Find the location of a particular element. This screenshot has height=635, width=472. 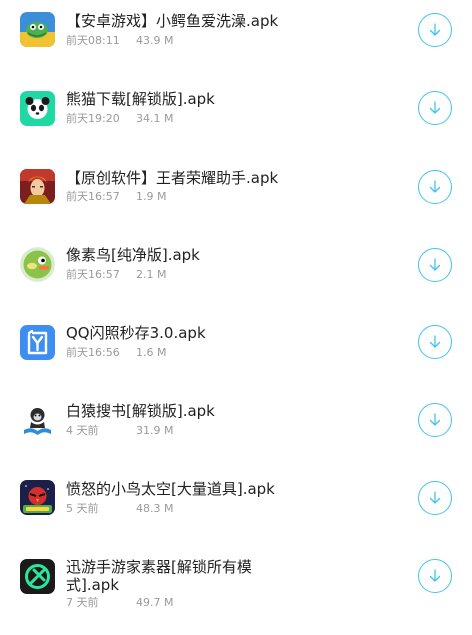

hero-app-icon is located at coordinates (37, 186).